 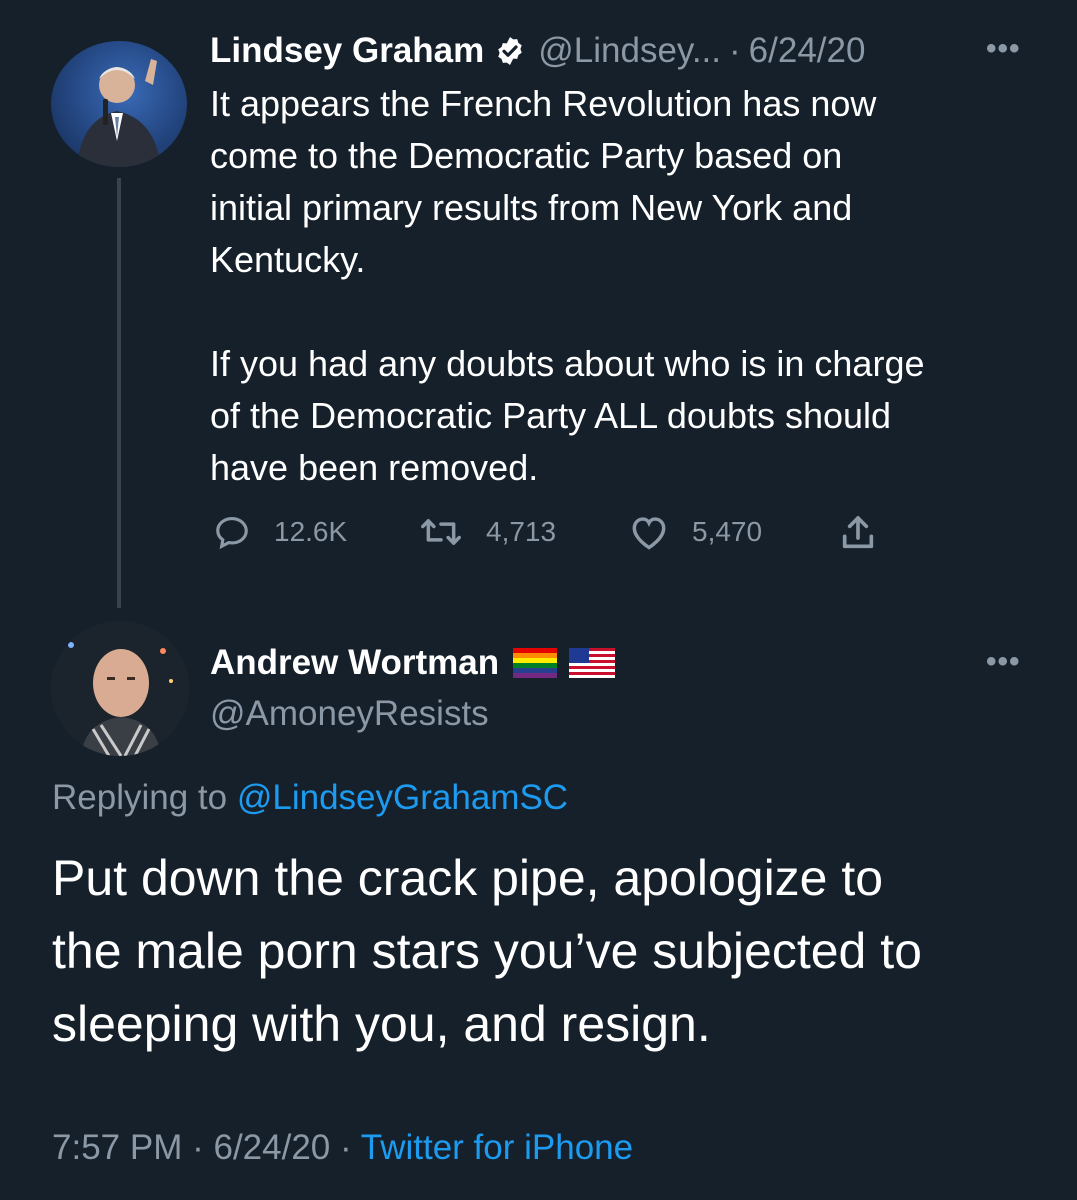 I want to click on like-action-button: 5,470, so click(x=695, y=532).